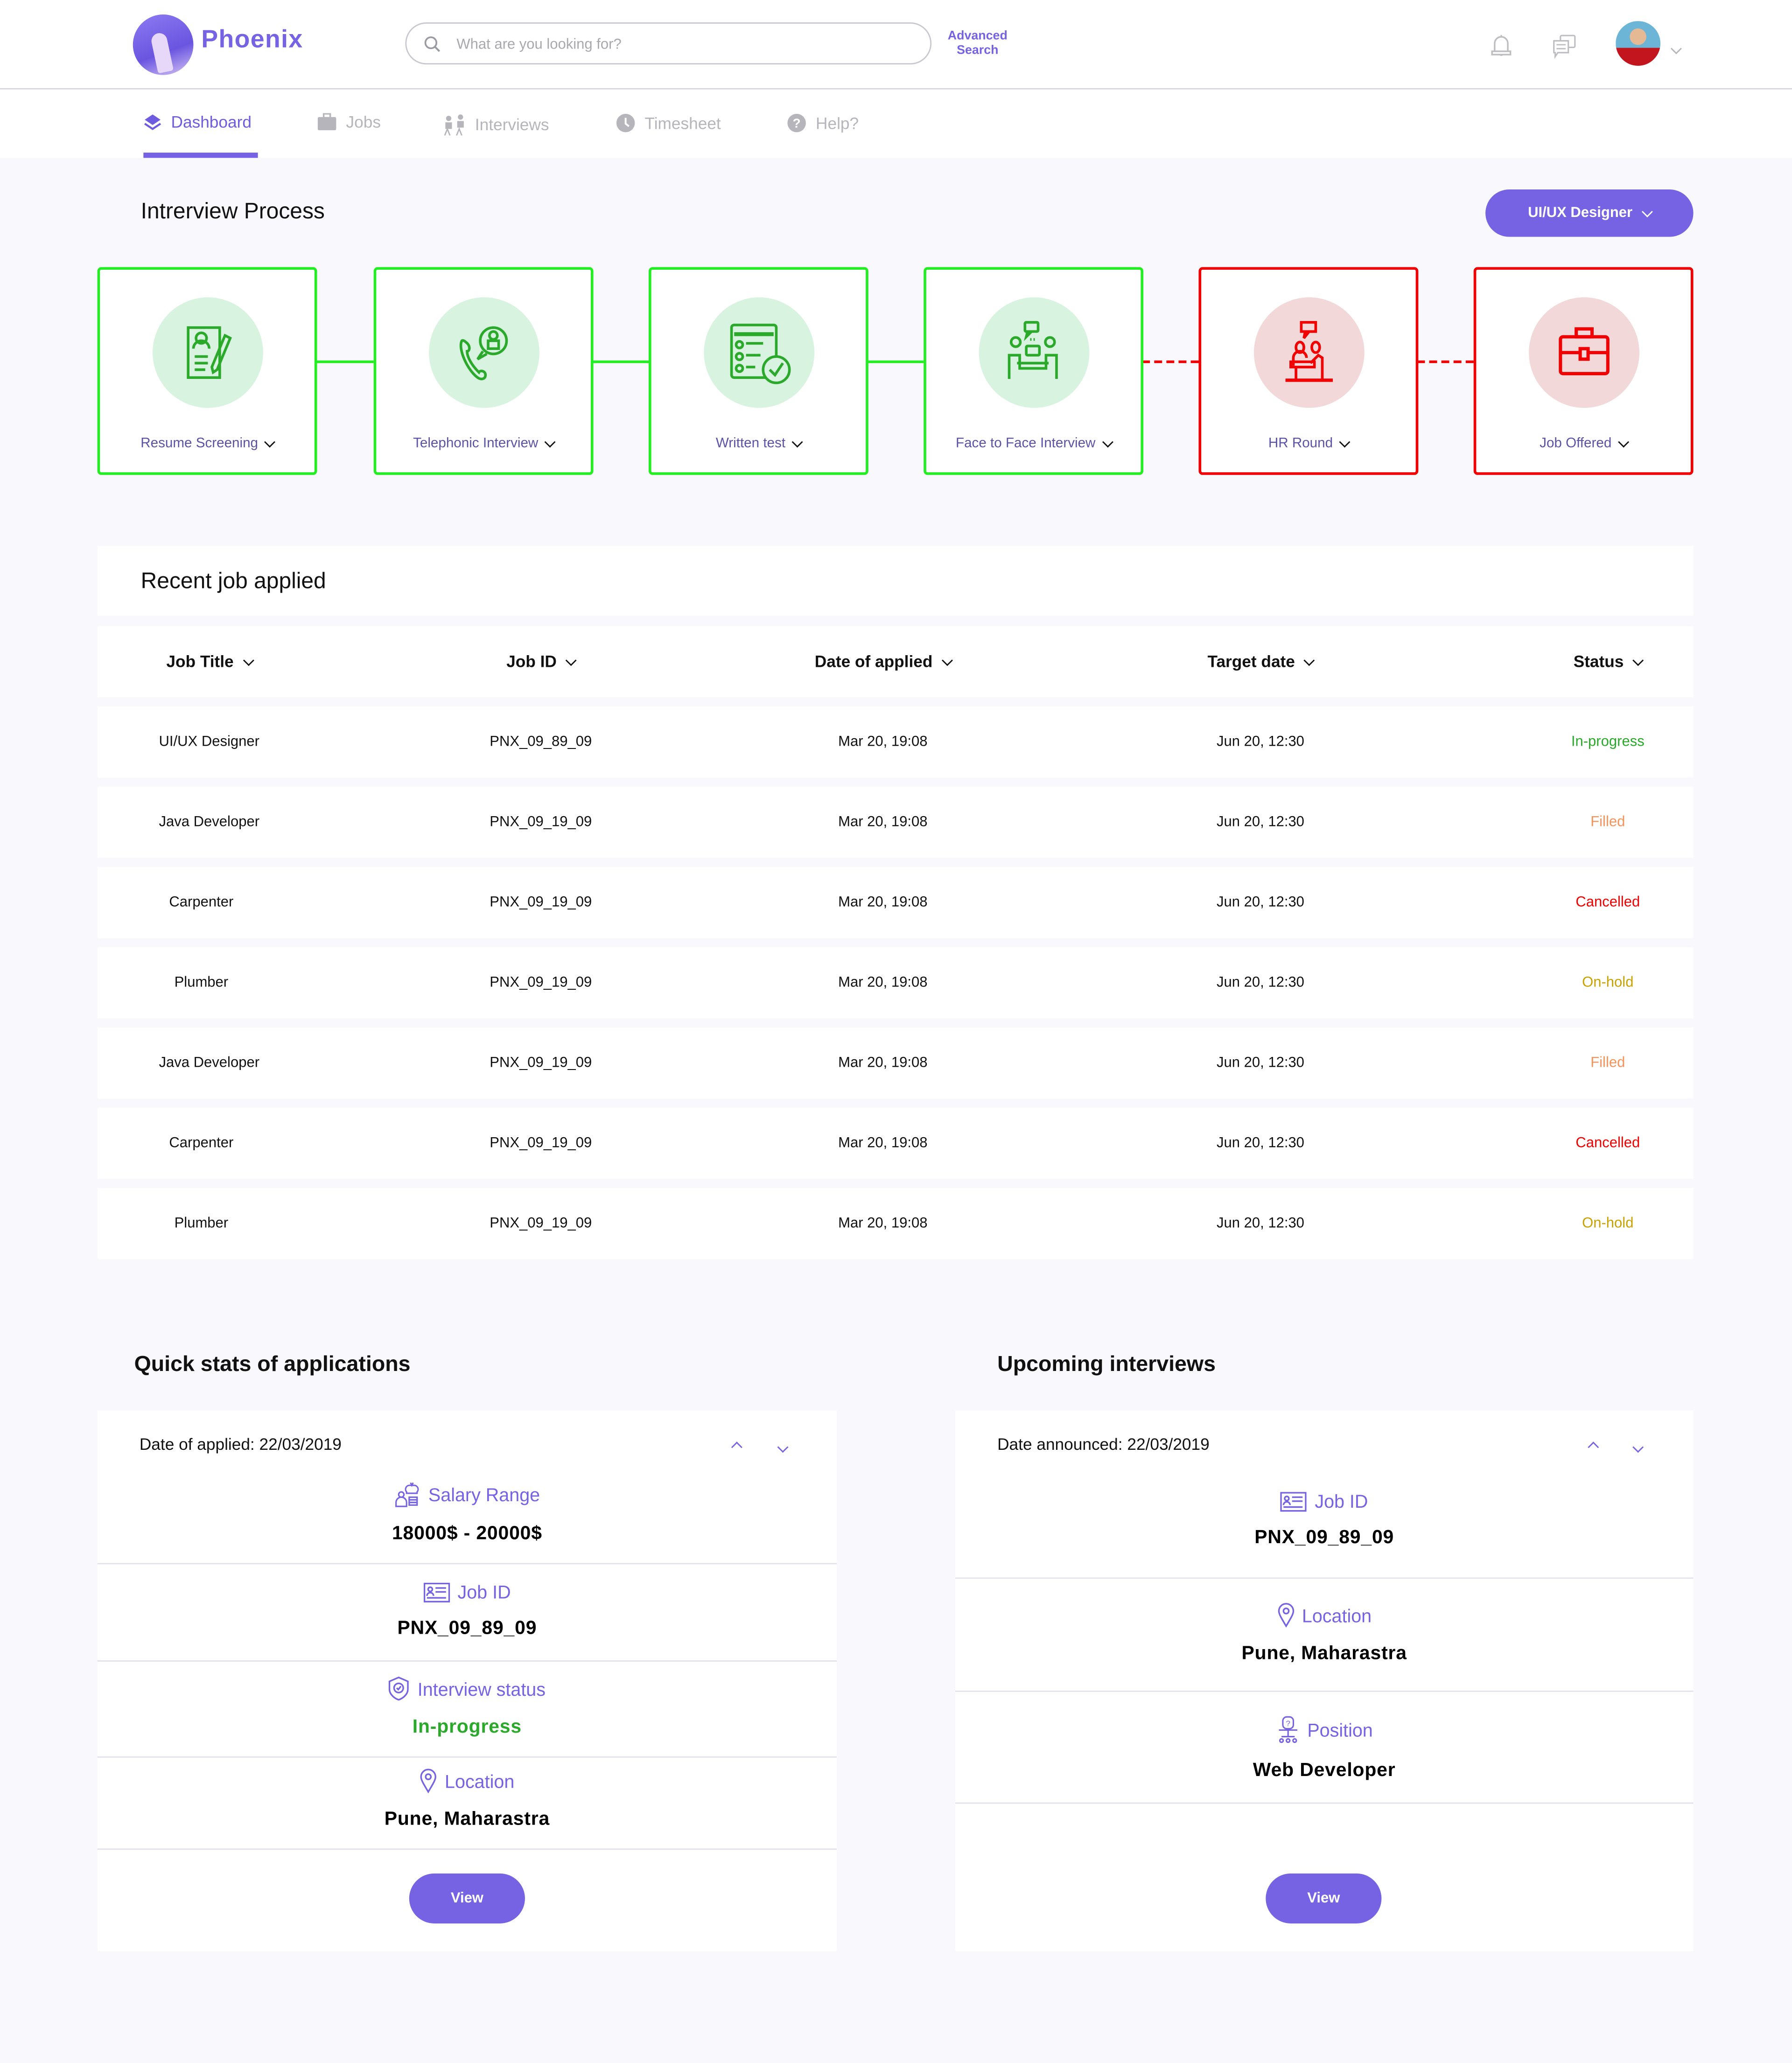 This screenshot has height=2063, width=1792. Describe the element at coordinates (758, 371) in the screenshot. I see `step-written-test: Written test` at that location.